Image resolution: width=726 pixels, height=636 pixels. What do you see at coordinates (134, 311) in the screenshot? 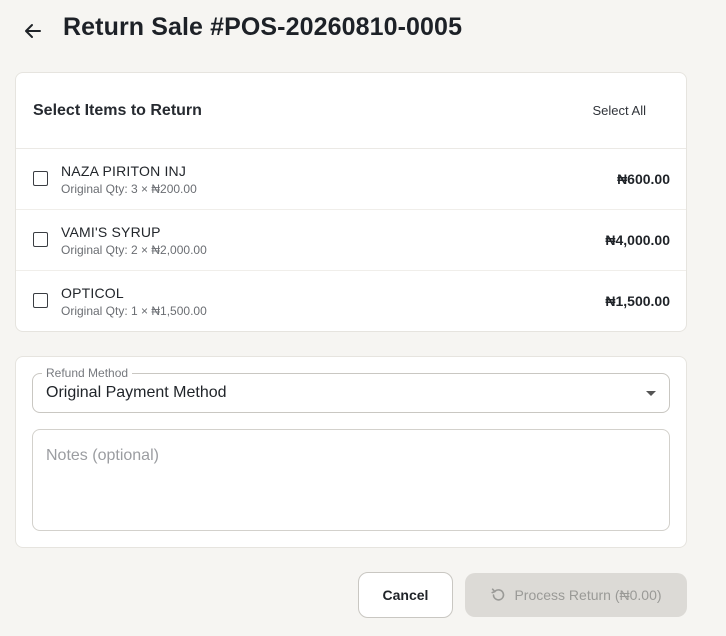
I see `item-original-qty: Original Qty: 1 × ₦1,500.00` at bounding box center [134, 311].